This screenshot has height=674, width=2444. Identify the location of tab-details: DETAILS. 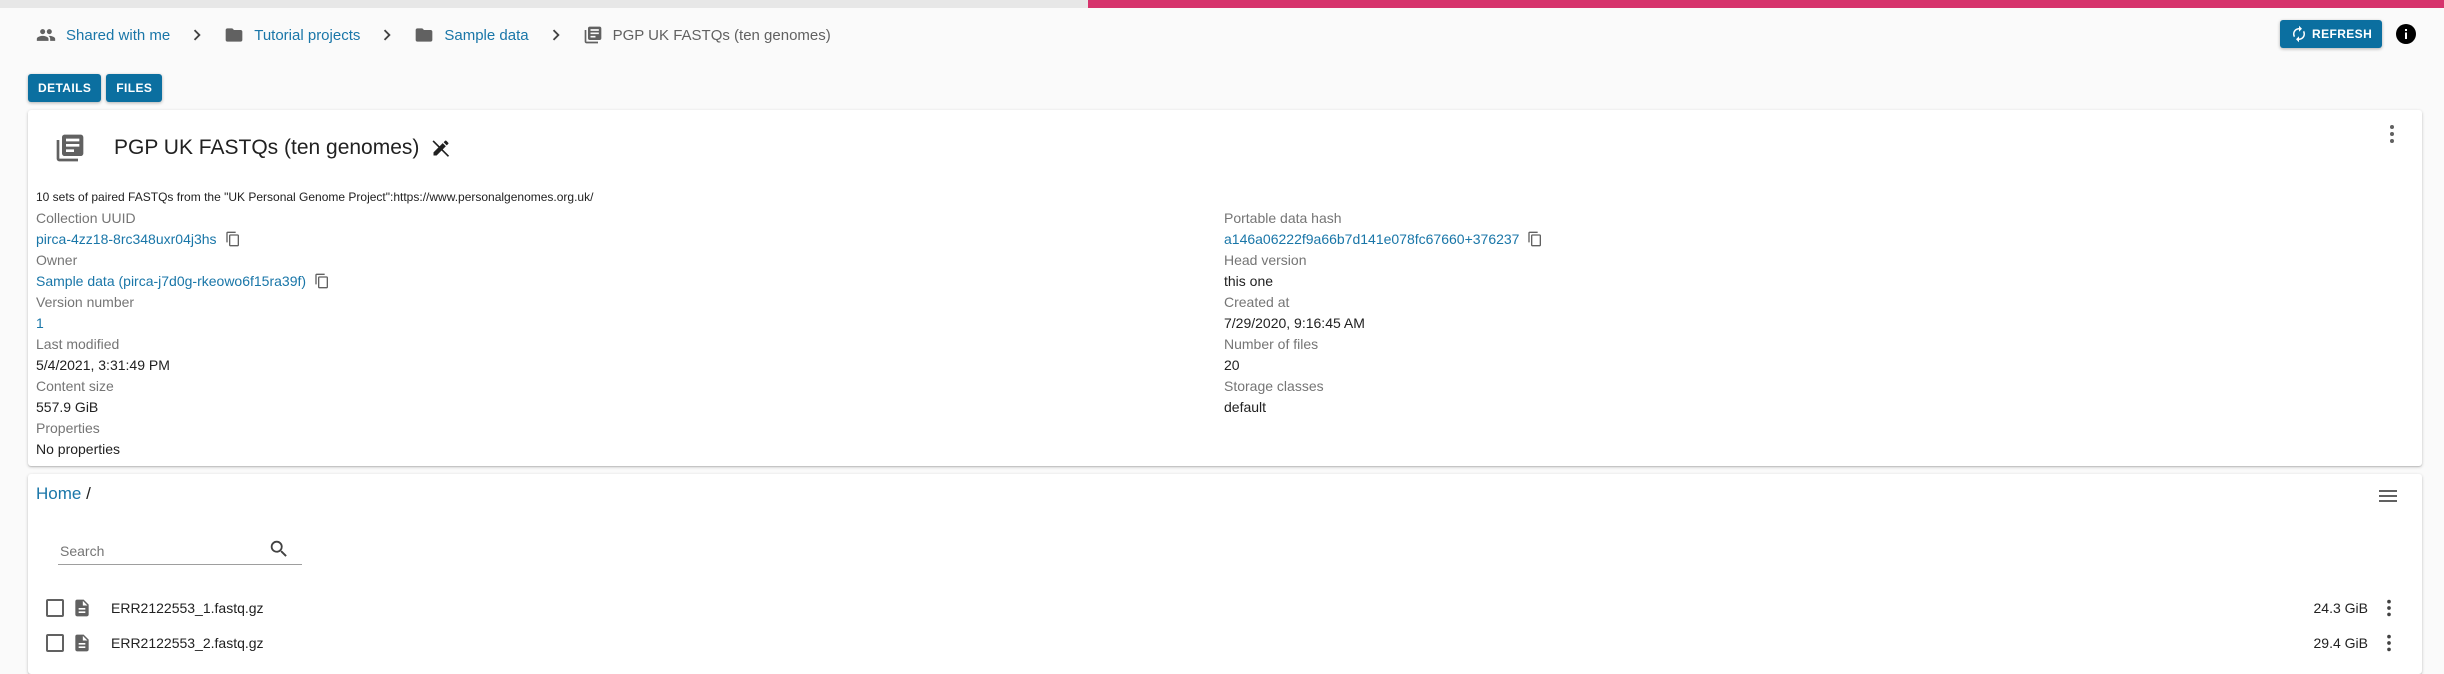
(65, 88).